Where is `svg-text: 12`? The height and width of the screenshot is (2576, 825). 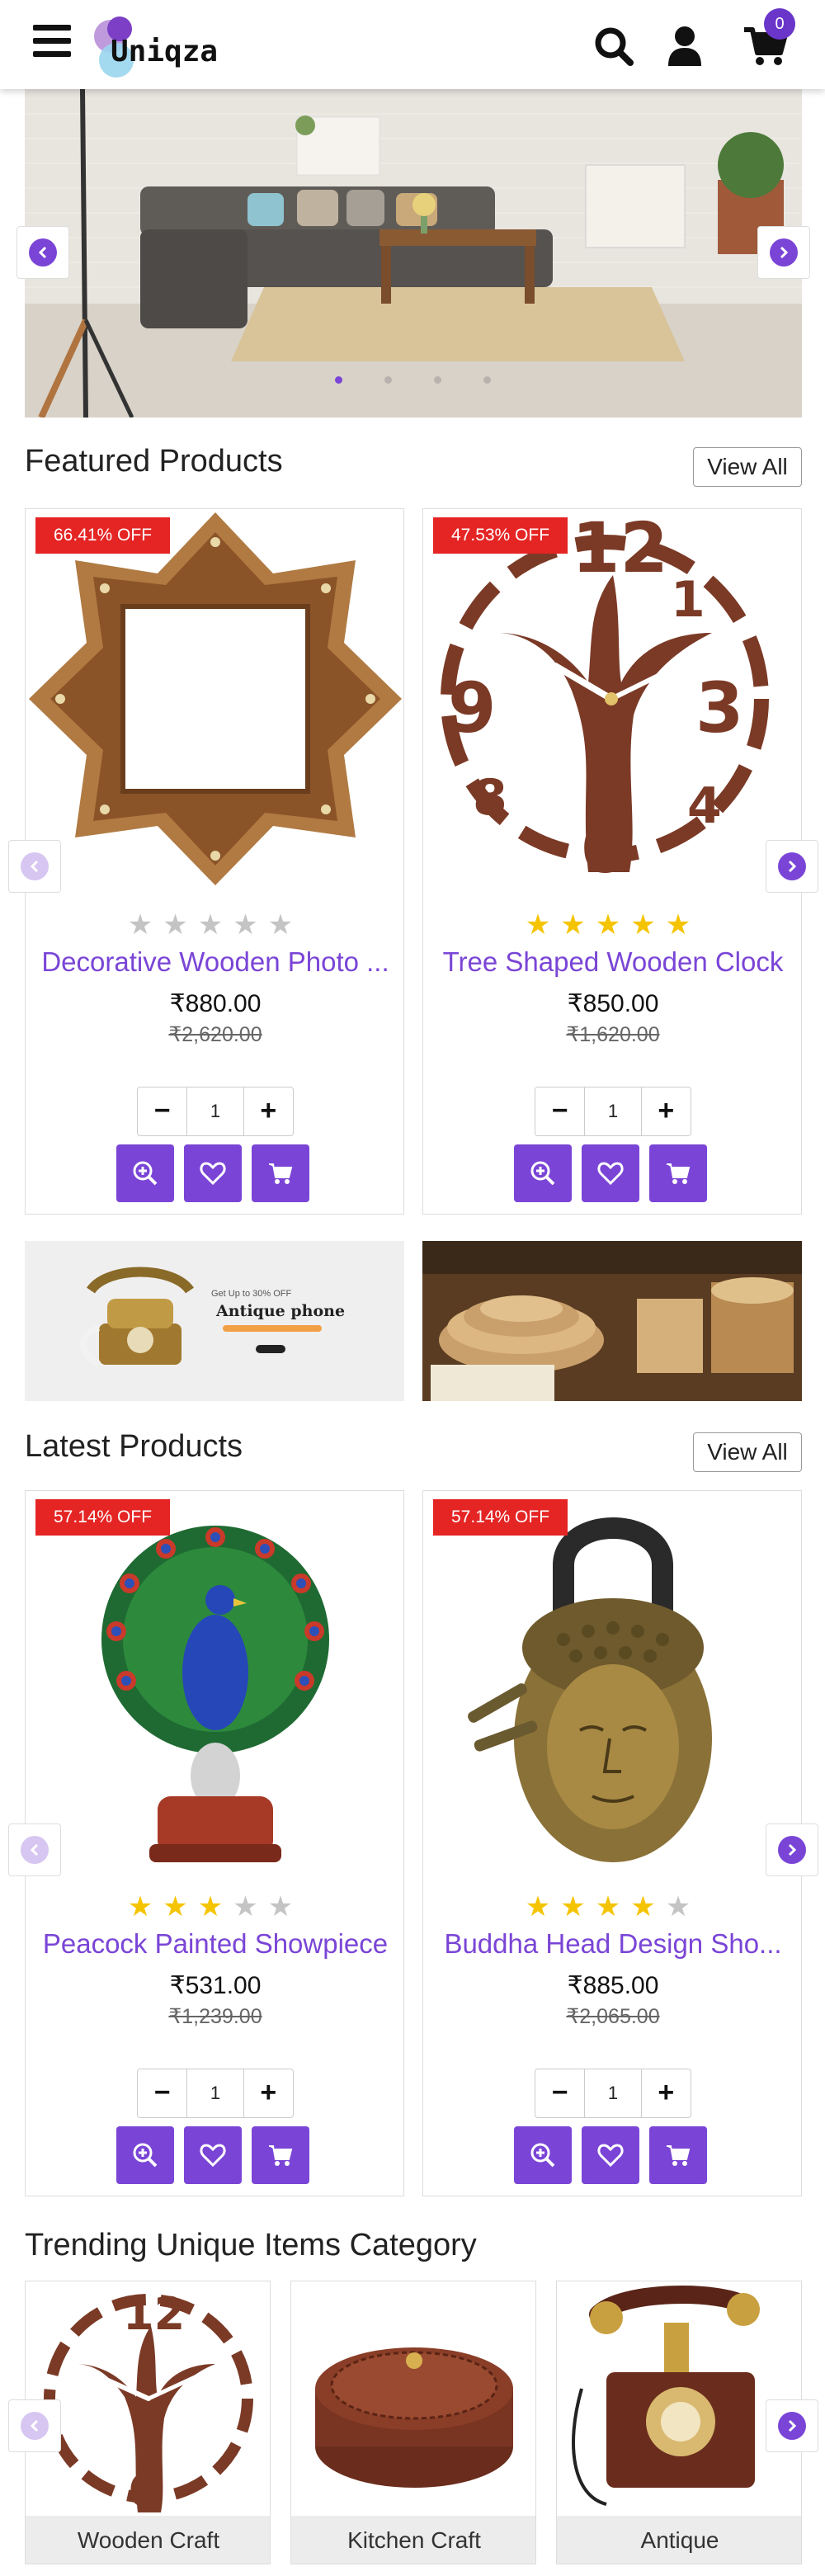
svg-text: 12 is located at coordinates (154, 2314).